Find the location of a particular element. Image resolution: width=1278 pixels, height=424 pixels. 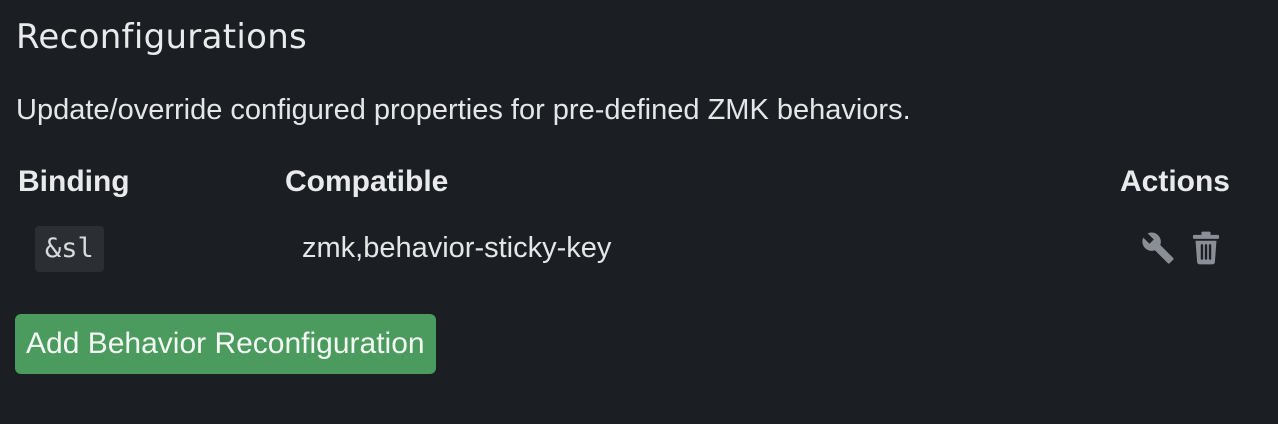

binding-code: &sl is located at coordinates (69, 249).